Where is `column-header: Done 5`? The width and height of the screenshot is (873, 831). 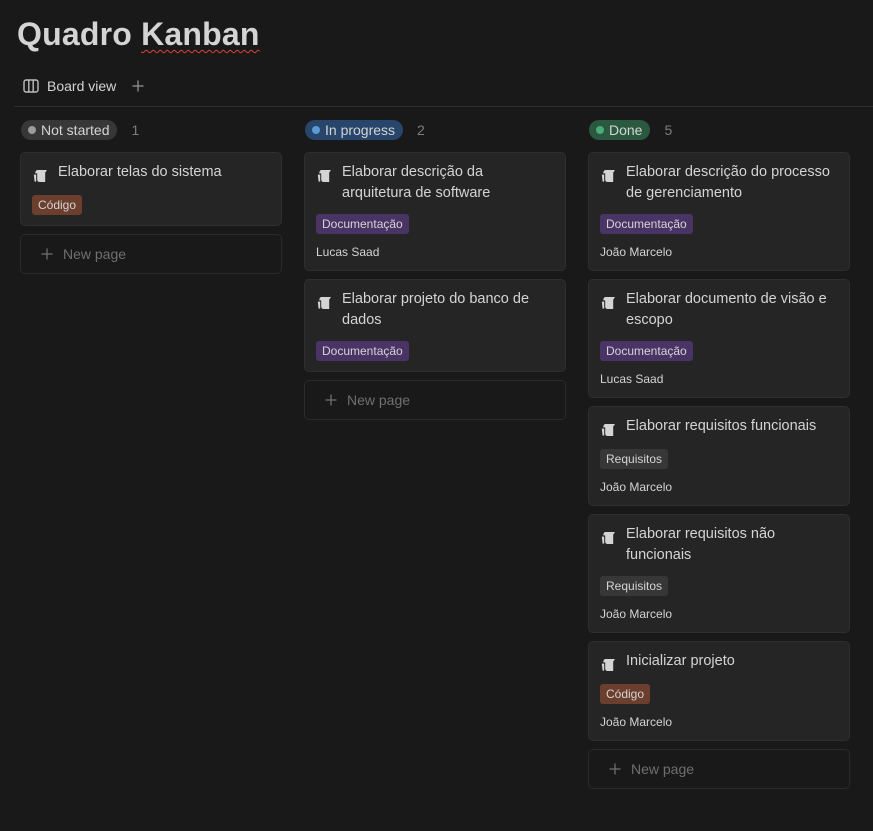 column-header: Done 5 is located at coordinates (719, 130).